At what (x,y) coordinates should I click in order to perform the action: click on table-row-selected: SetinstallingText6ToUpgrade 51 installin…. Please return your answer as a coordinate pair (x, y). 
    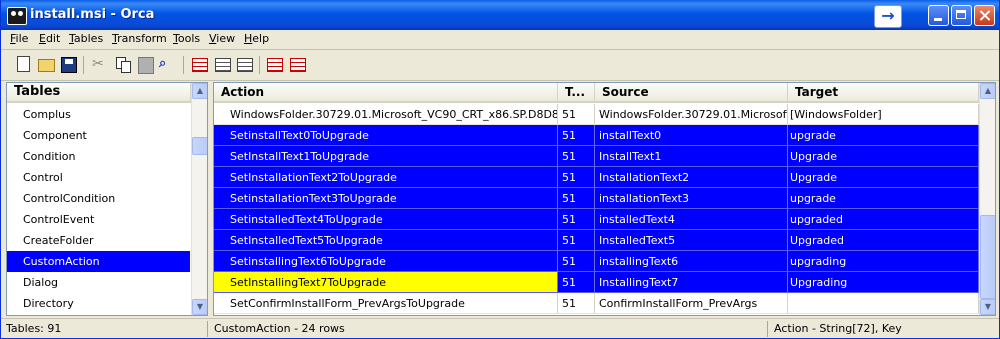
    Looking at the image, I should click on (596, 261).